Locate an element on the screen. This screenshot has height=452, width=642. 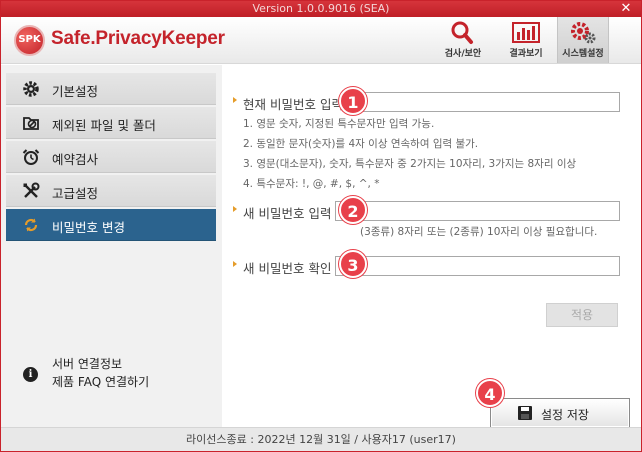
confirm-password-row: 새 비밀번호 확인 is located at coordinates (431, 266).